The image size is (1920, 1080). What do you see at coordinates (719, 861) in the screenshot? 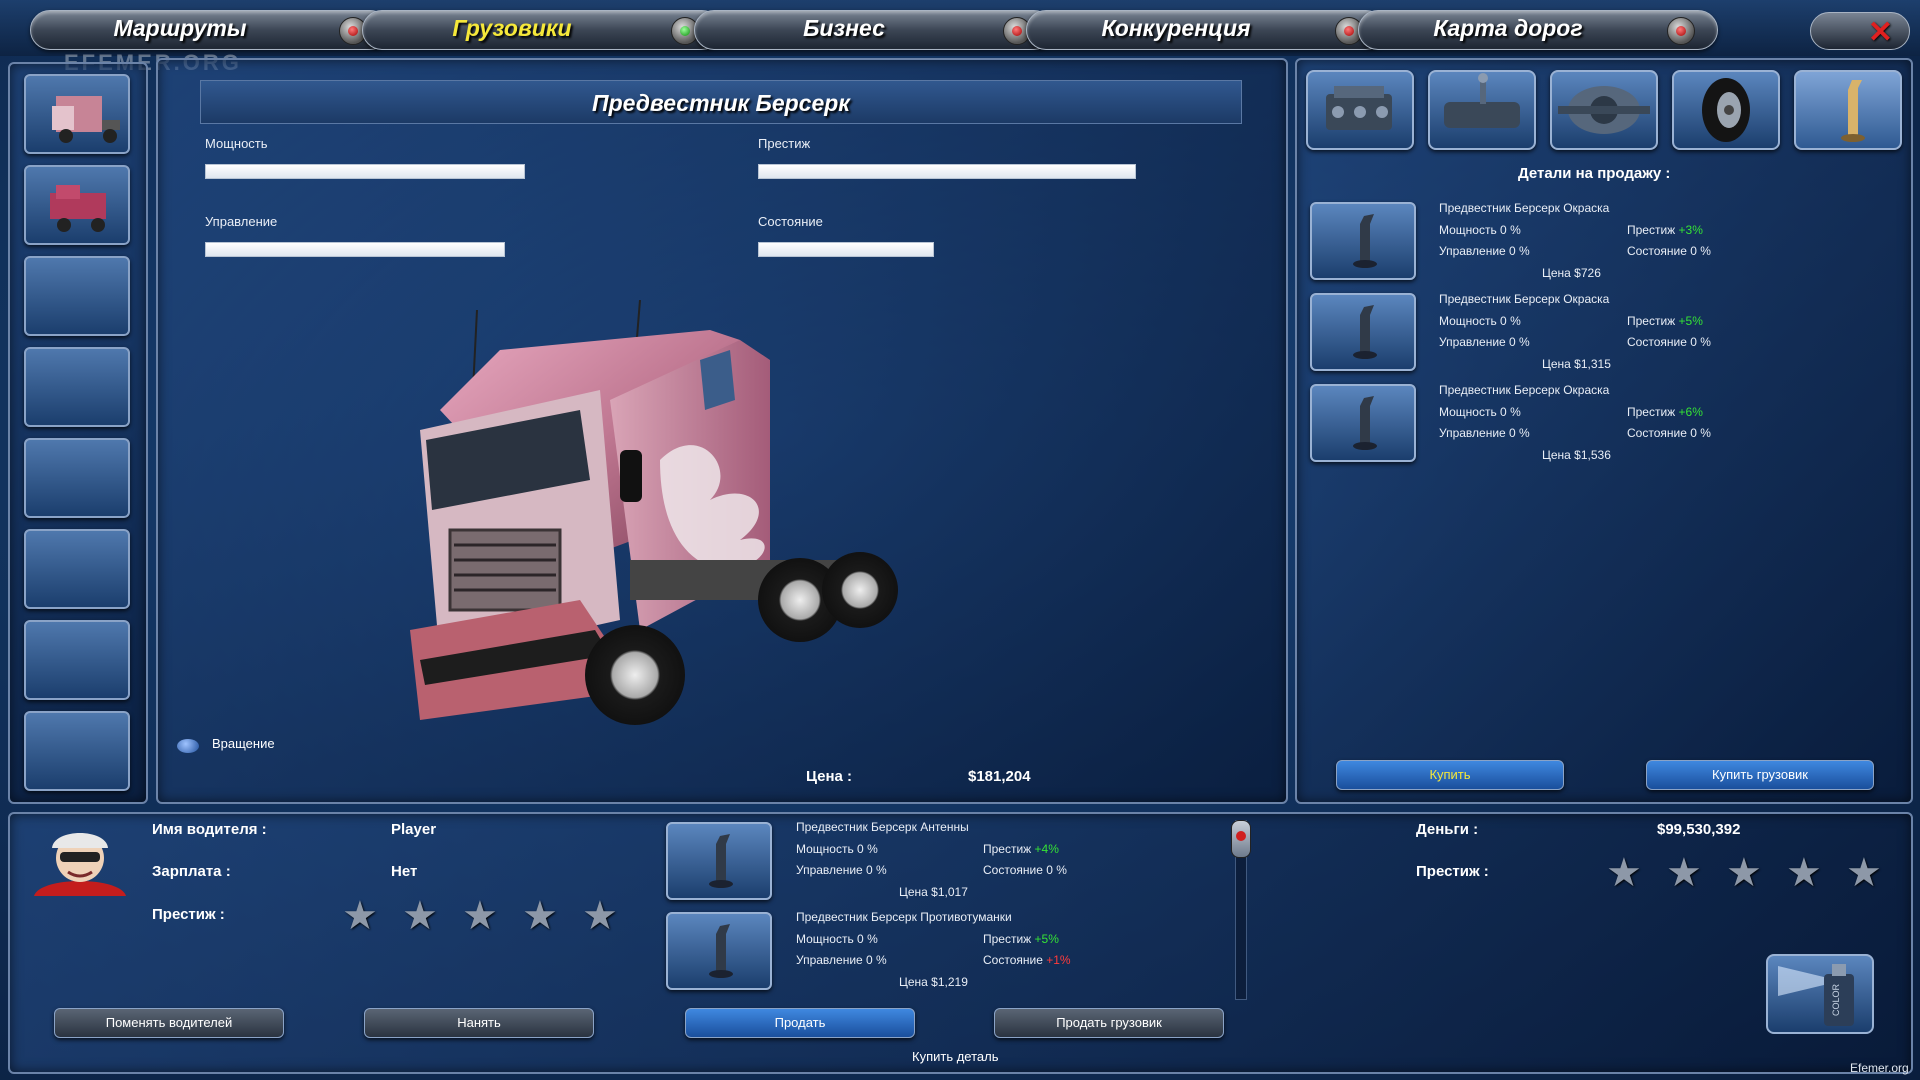
I see `installed-part-1-thumbnail` at bounding box center [719, 861].